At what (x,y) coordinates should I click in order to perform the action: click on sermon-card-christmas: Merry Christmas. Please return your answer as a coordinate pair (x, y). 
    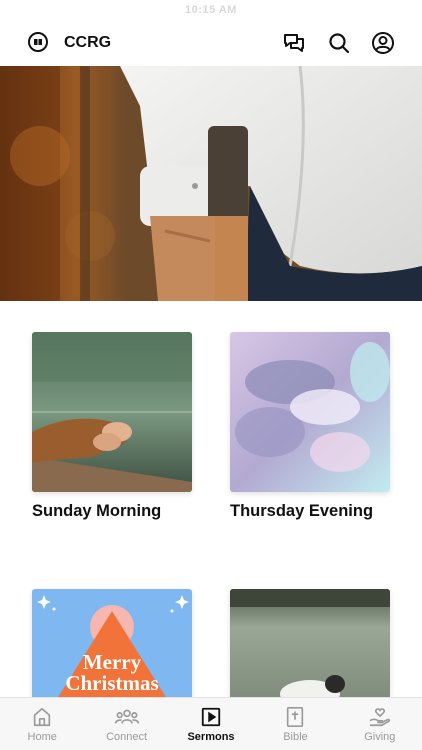
    Looking at the image, I should click on (112, 644).